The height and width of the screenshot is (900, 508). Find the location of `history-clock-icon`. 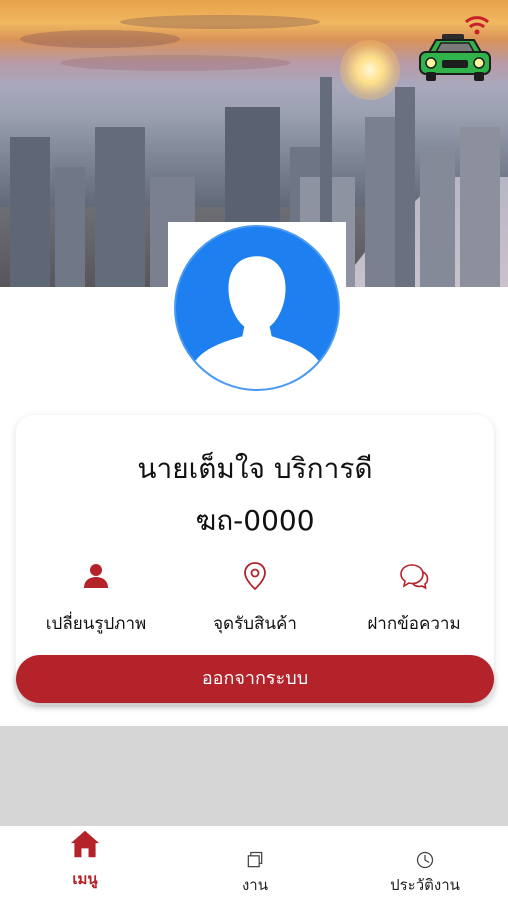

history-clock-icon is located at coordinates (425, 860).